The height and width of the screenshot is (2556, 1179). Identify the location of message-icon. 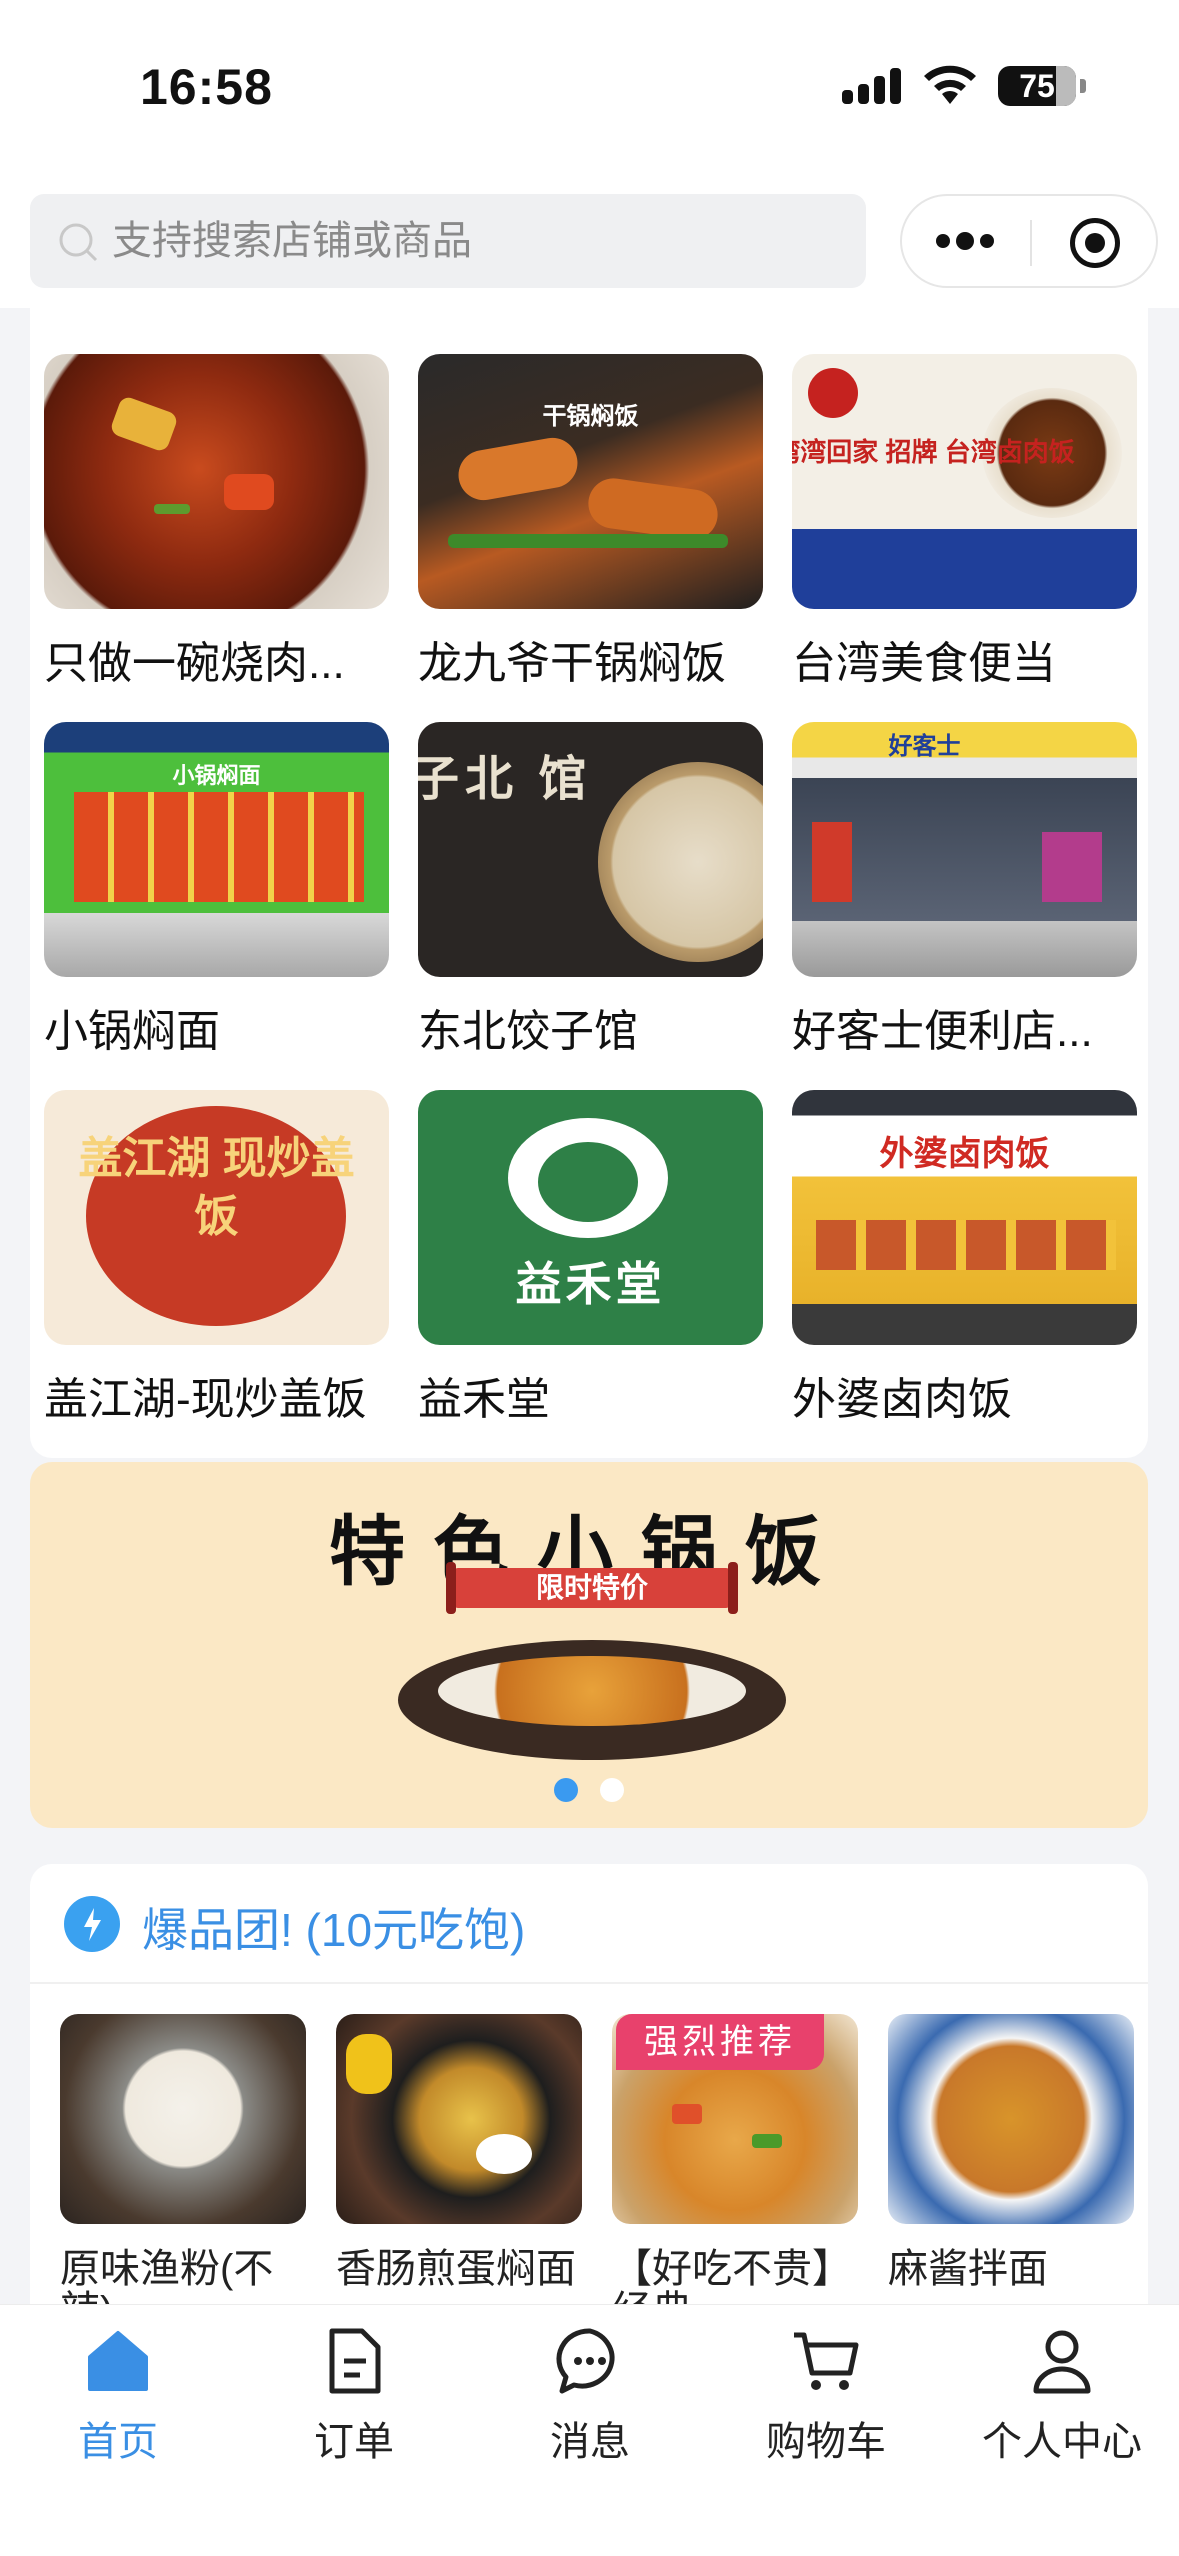
(585, 2361).